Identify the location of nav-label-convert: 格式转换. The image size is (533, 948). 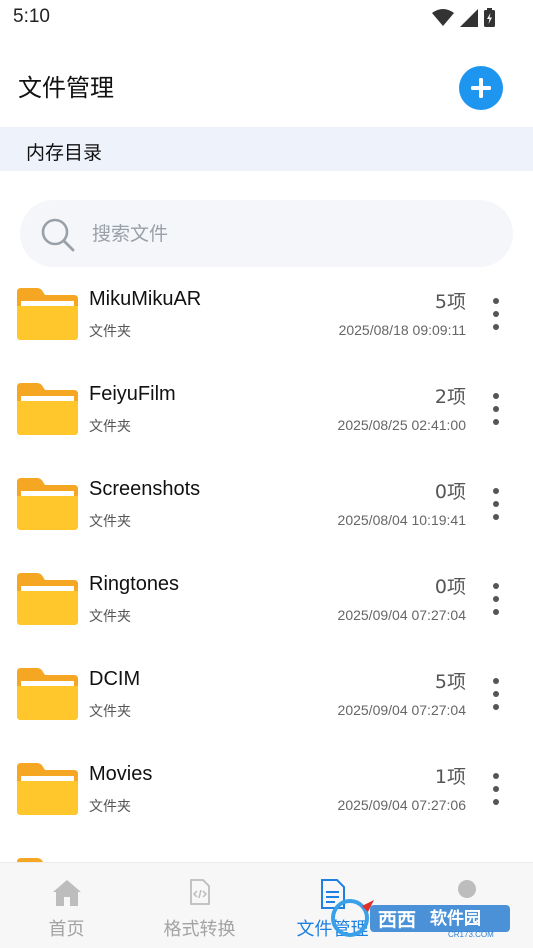
(199, 929).